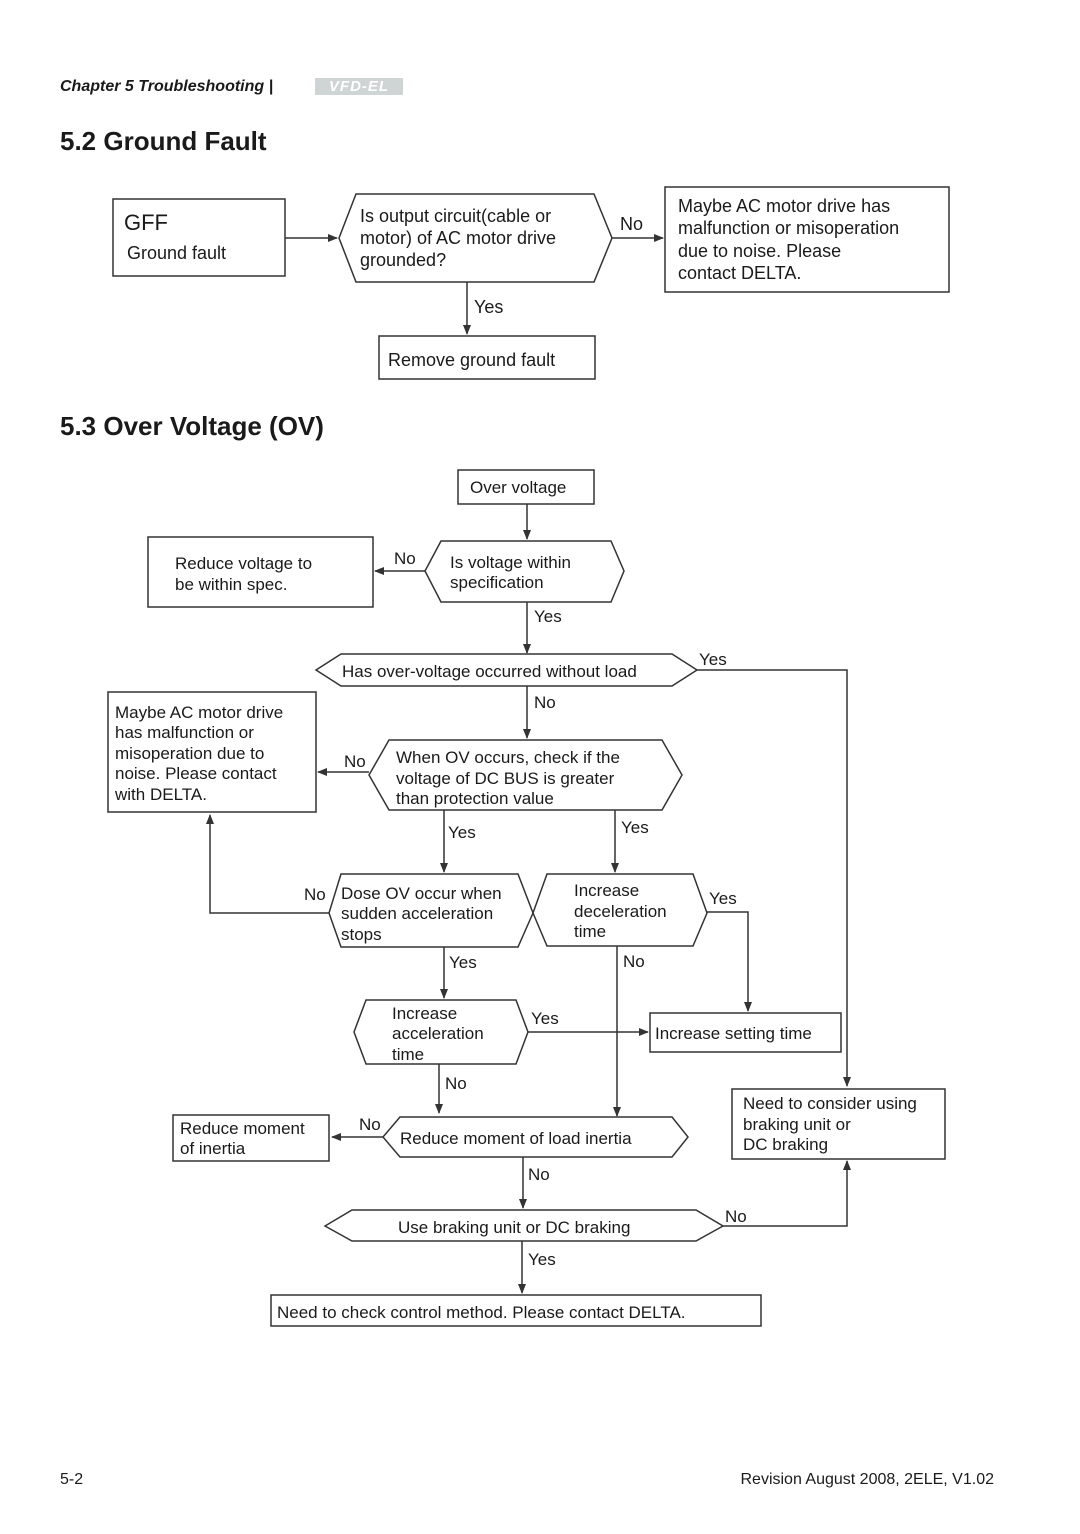 The height and width of the screenshot is (1534, 1080). I want to click on reduce-moment-line2: of inertia, so click(213, 1148).